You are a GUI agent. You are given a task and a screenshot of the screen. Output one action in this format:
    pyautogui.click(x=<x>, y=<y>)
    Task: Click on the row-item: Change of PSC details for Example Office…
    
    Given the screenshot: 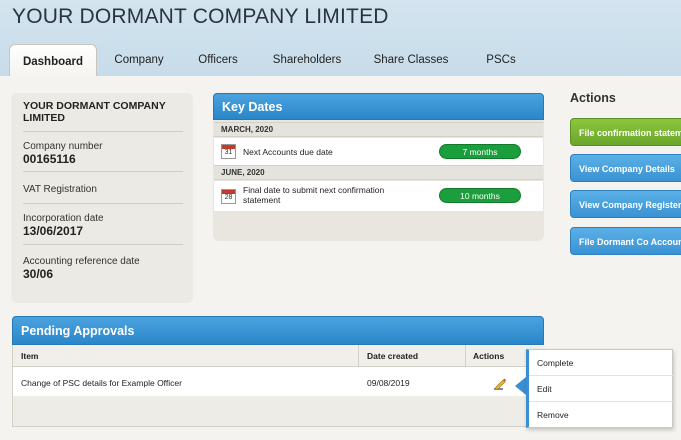 What is the action you would take?
    pyautogui.click(x=101, y=383)
    